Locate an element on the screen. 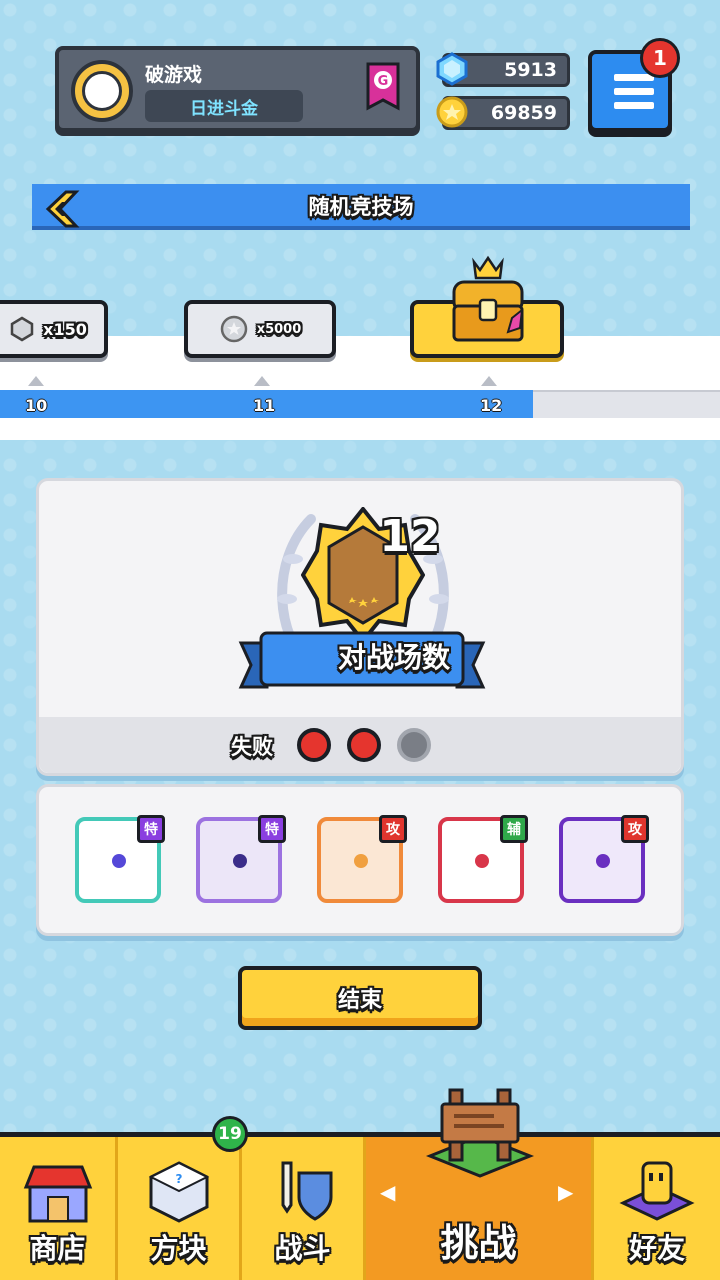 The width and height of the screenshot is (720, 1280). chevron-left-icon is located at coordinates (62, 209).